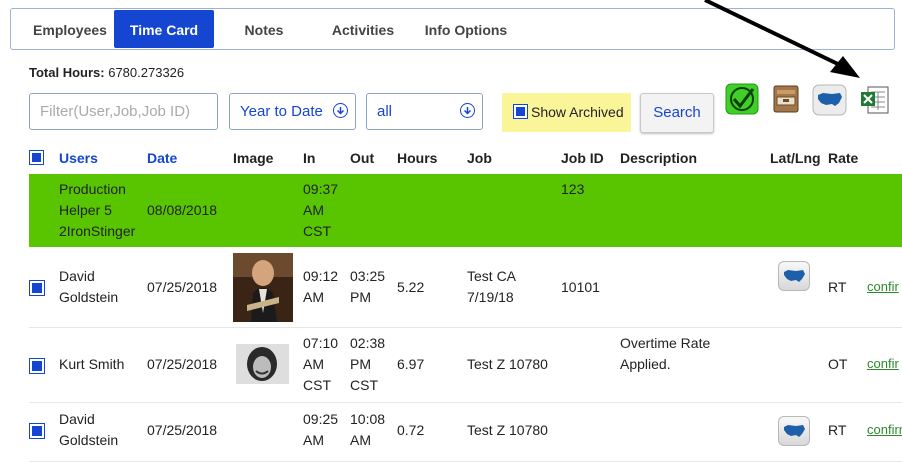 Image resolution: width=902 pixels, height=469 pixels. Describe the element at coordinates (884, 429) in the screenshot. I see `confirm-link: confirm` at that location.